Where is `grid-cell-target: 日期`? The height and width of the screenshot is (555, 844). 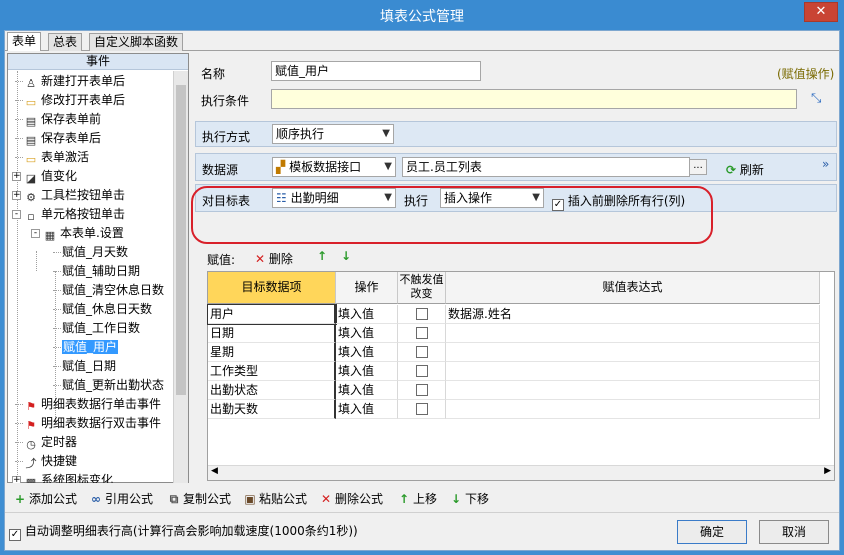 grid-cell-target: 日期 is located at coordinates (272, 333).